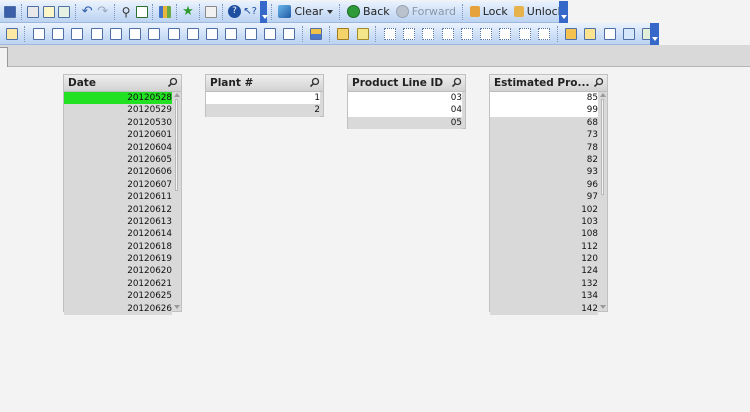 The width and height of the screenshot is (750, 412). Describe the element at coordinates (231, 34) in the screenshot. I see `slider-icon` at that location.